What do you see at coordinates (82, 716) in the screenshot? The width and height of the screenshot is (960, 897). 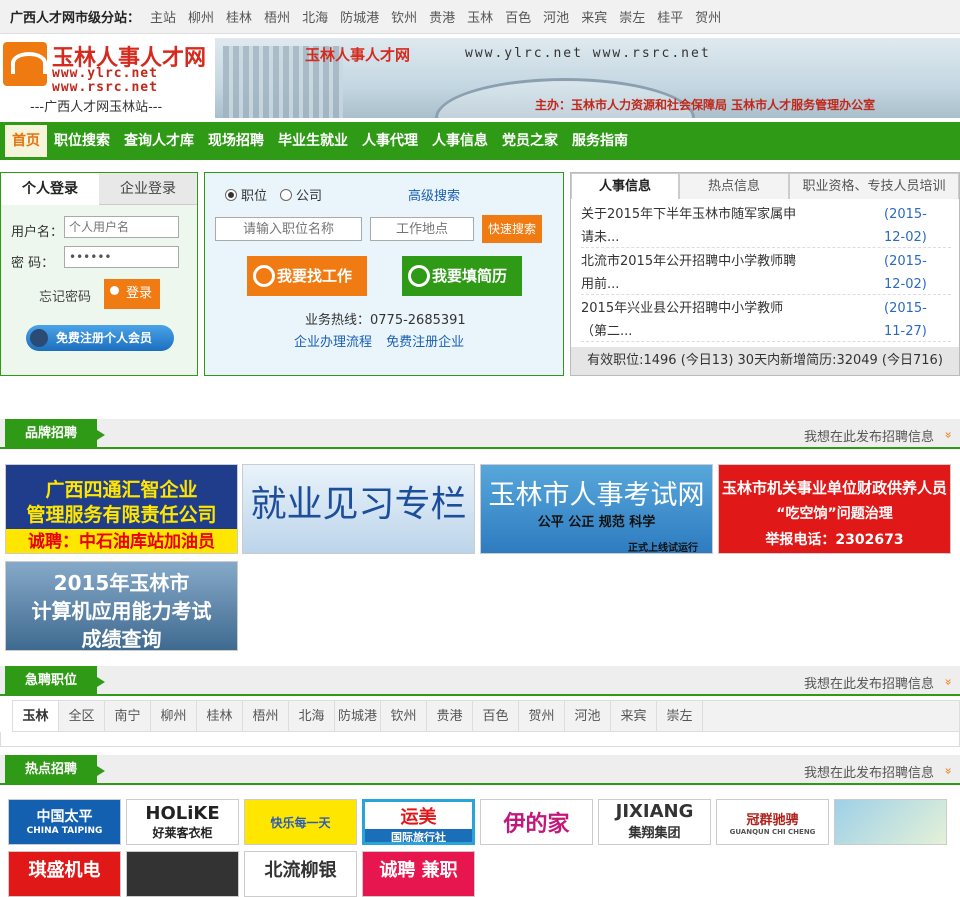 I see `city-tab: 全区` at bounding box center [82, 716].